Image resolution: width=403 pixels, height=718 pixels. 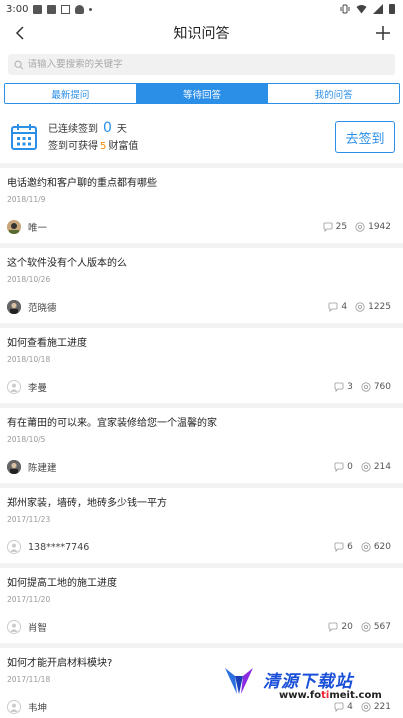 I want to click on more-notifications-icon, so click(x=91, y=9).